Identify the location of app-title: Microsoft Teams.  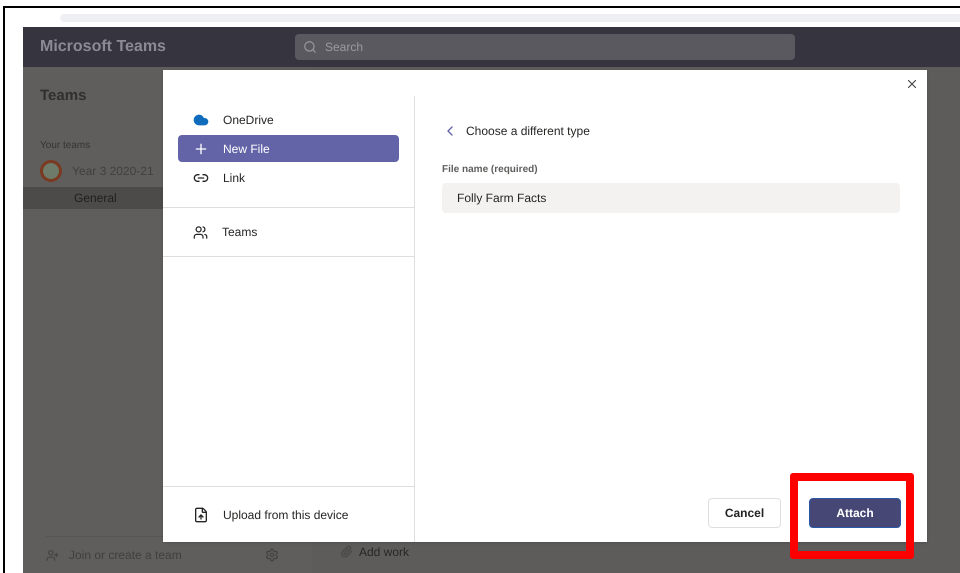
(103, 47).